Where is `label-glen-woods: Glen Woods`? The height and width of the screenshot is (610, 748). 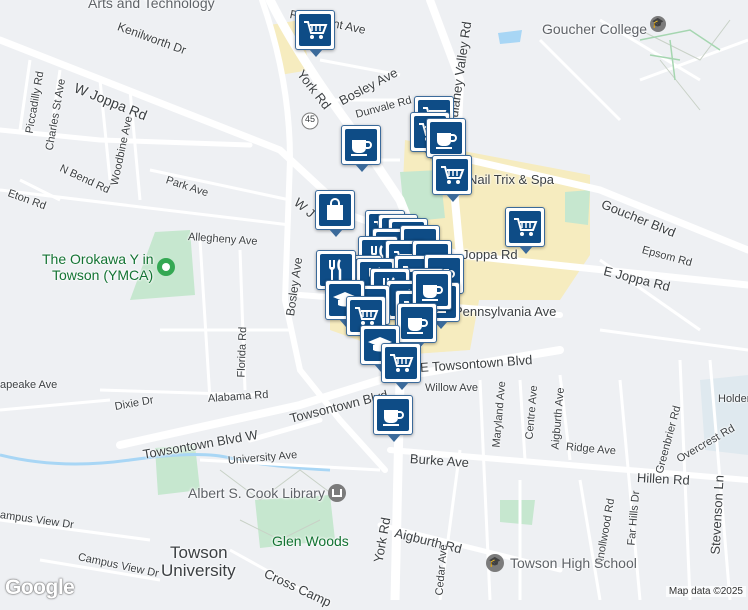
label-glen-woods: Glen Woods is located at coordinates (310, 541).